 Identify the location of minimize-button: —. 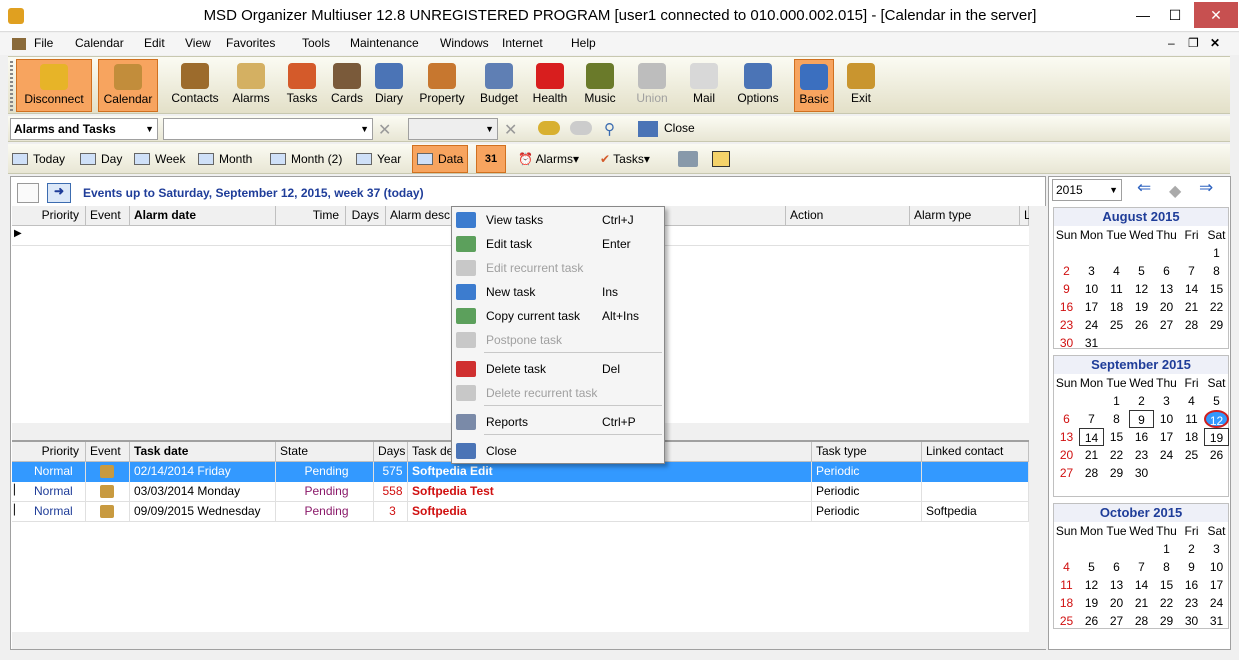
(1143, 15).